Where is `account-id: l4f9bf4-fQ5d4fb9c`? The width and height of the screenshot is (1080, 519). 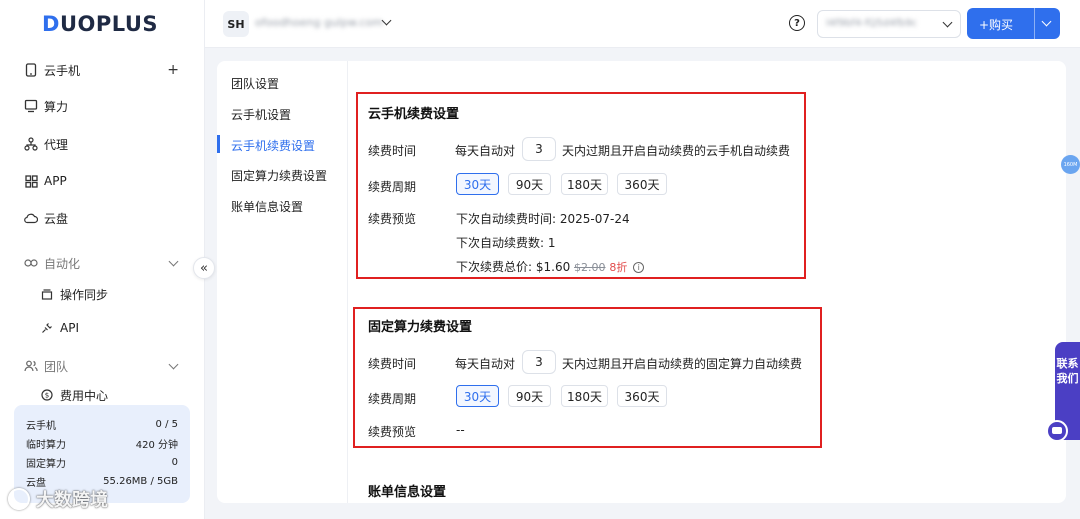 account-id: l4f9bf4-fQ5d4fb9c is located at coordinates (872, 23).